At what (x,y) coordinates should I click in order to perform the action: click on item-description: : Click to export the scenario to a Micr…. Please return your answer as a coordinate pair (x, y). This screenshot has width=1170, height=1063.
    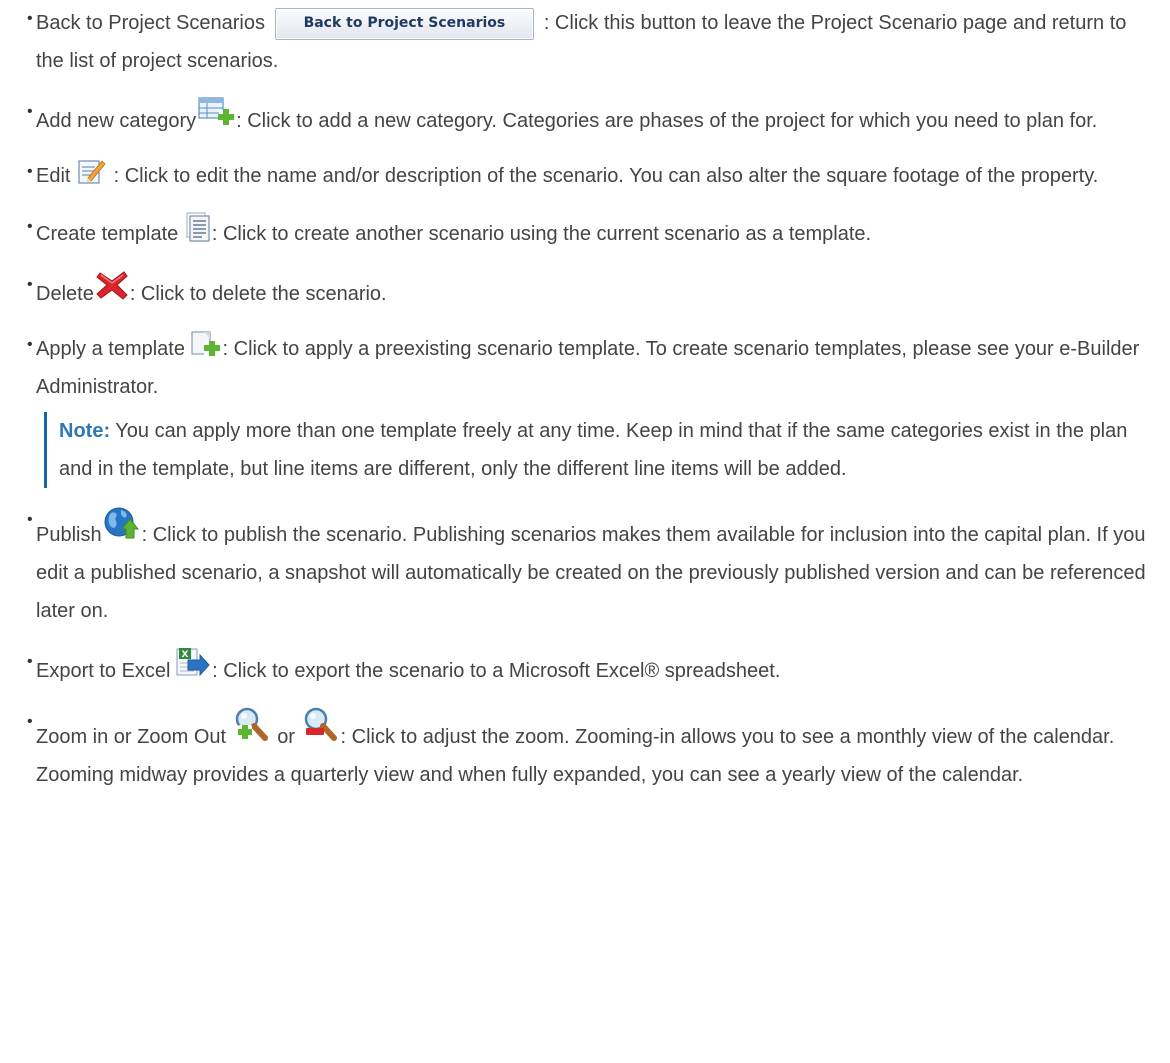
    Looking at the image, I should click on (496, 671).